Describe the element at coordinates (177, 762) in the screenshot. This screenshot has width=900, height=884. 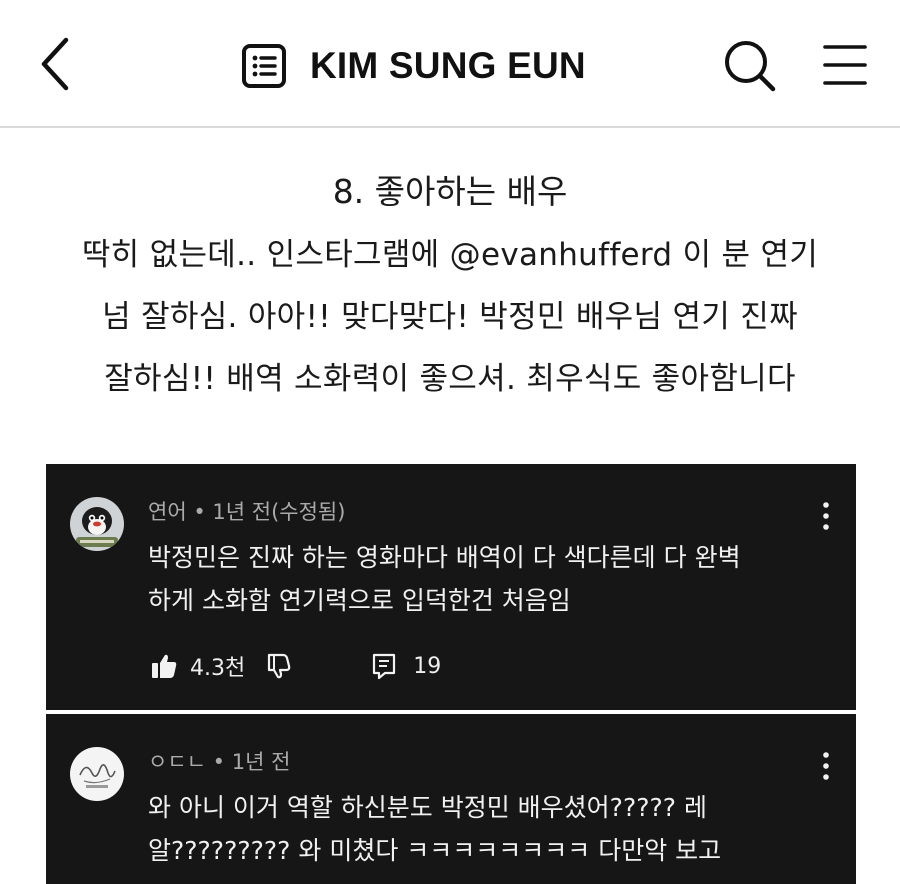
I see `comment-author: ㅇㄷㄴ` at that location.